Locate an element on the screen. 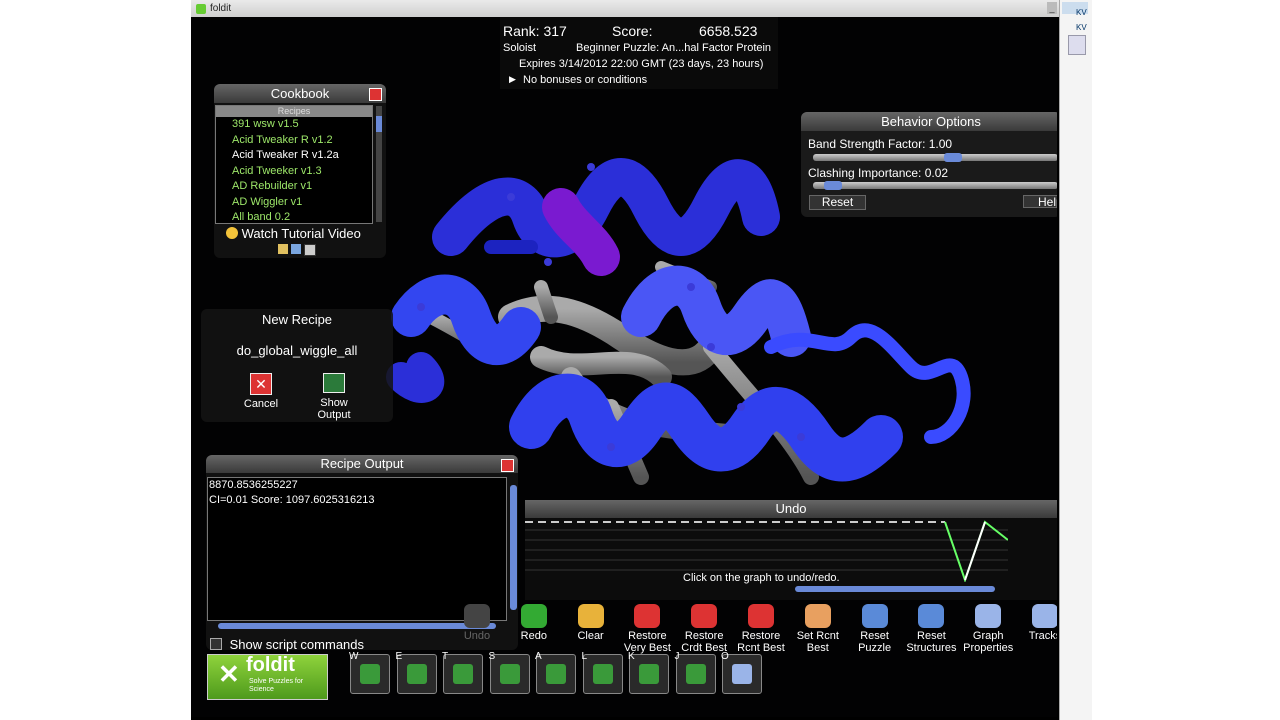  smiley-icon is located at coordinates (232, 233).